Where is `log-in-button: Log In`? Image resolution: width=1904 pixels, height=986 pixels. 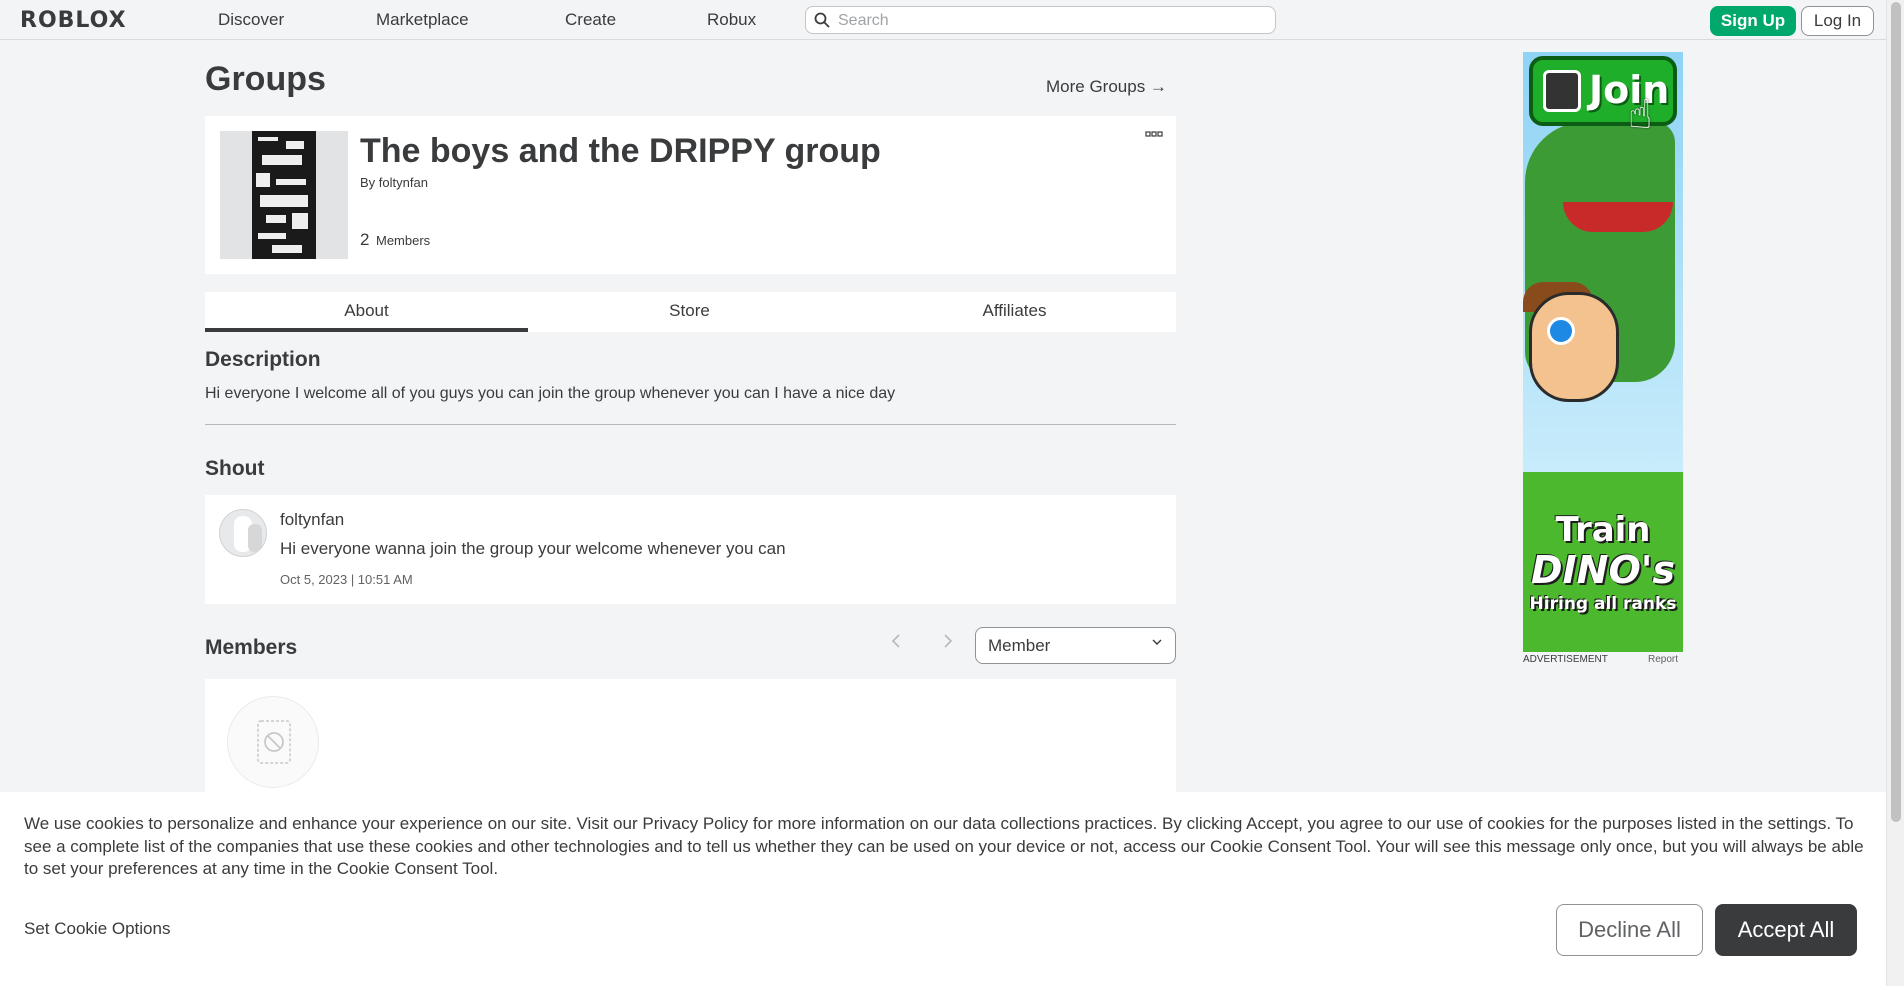
log-in-button: Log In is located at coordinates (1837, 21).